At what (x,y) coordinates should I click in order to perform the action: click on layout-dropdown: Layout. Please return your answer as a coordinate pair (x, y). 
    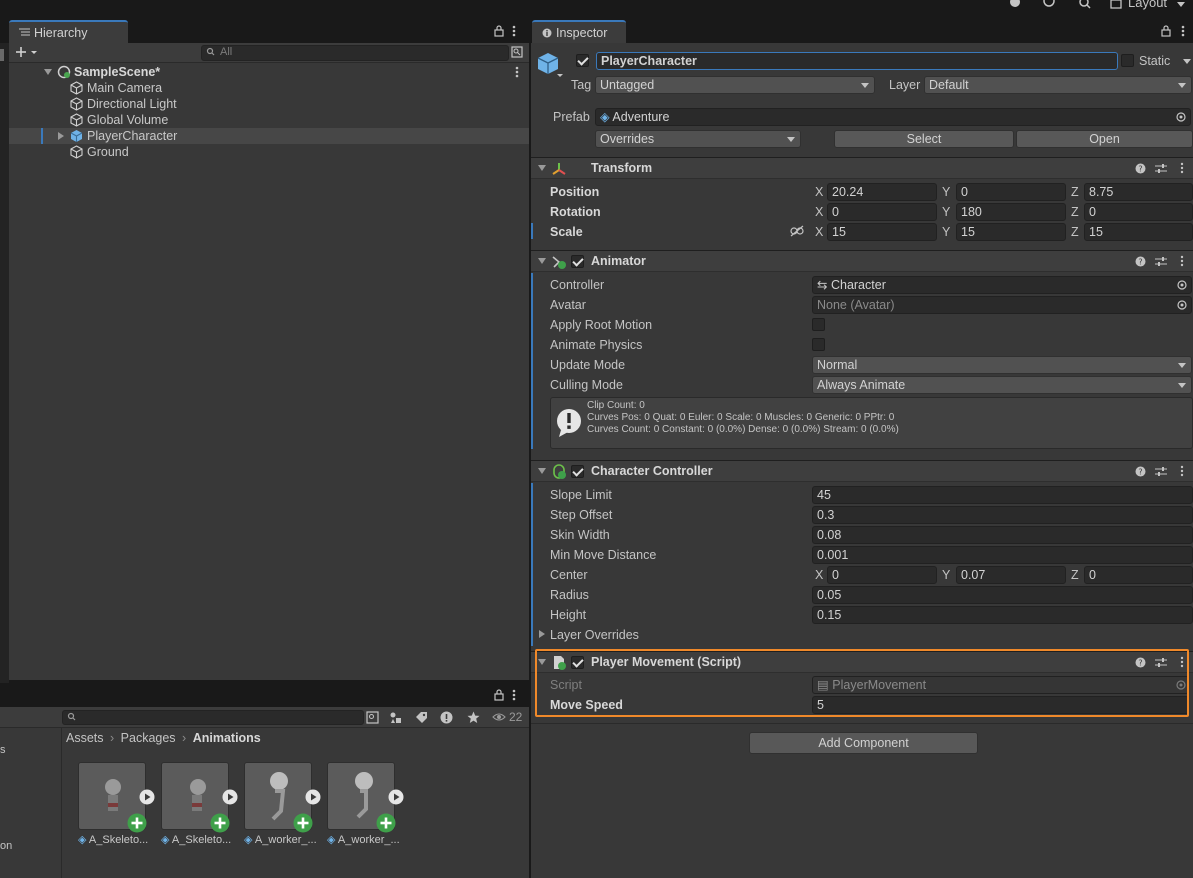
    Looking at the image, I should click on (1147, 5).